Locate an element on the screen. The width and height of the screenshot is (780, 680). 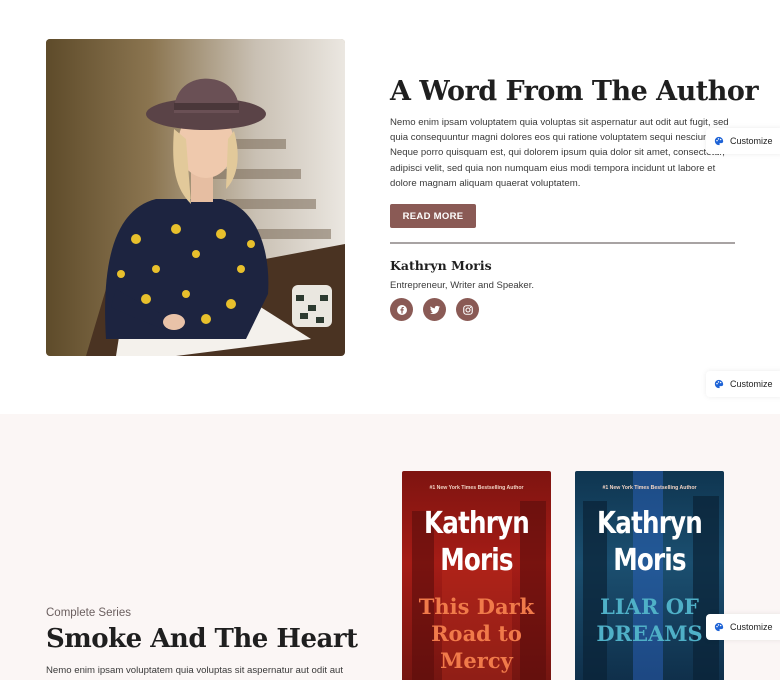
book-title: This Dark Road to Mercy is located at coordinates (476, 633).